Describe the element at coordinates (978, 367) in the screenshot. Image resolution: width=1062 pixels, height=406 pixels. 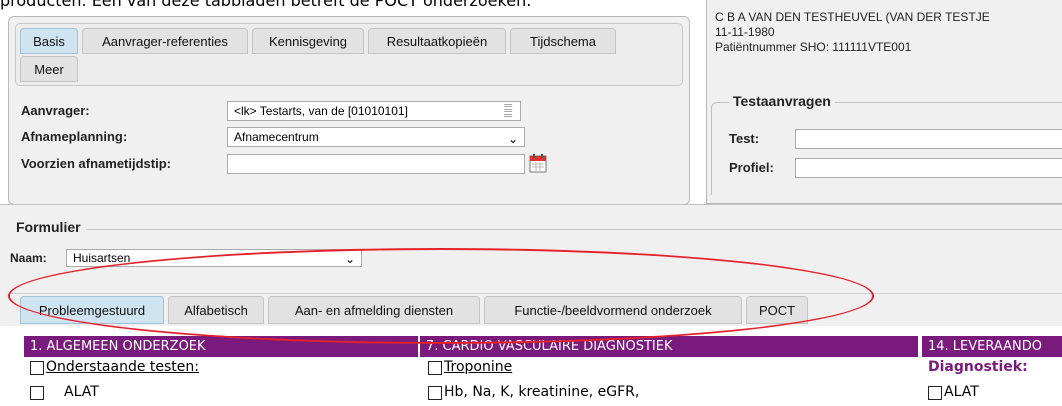
I see `item-diagnostiek: Diagnostiek:` at that location.